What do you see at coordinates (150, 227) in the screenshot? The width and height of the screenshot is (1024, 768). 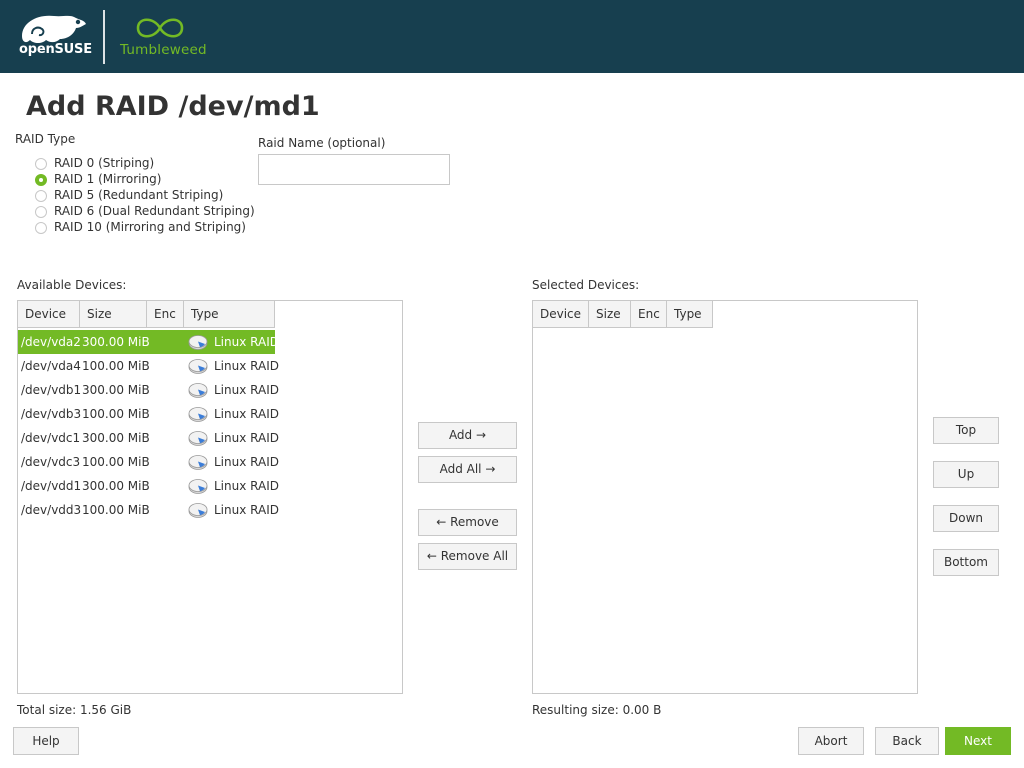 I see `raid-type-option-label: RAID 10 (Mirroring and Striping)` at bounding box center [150, 227].